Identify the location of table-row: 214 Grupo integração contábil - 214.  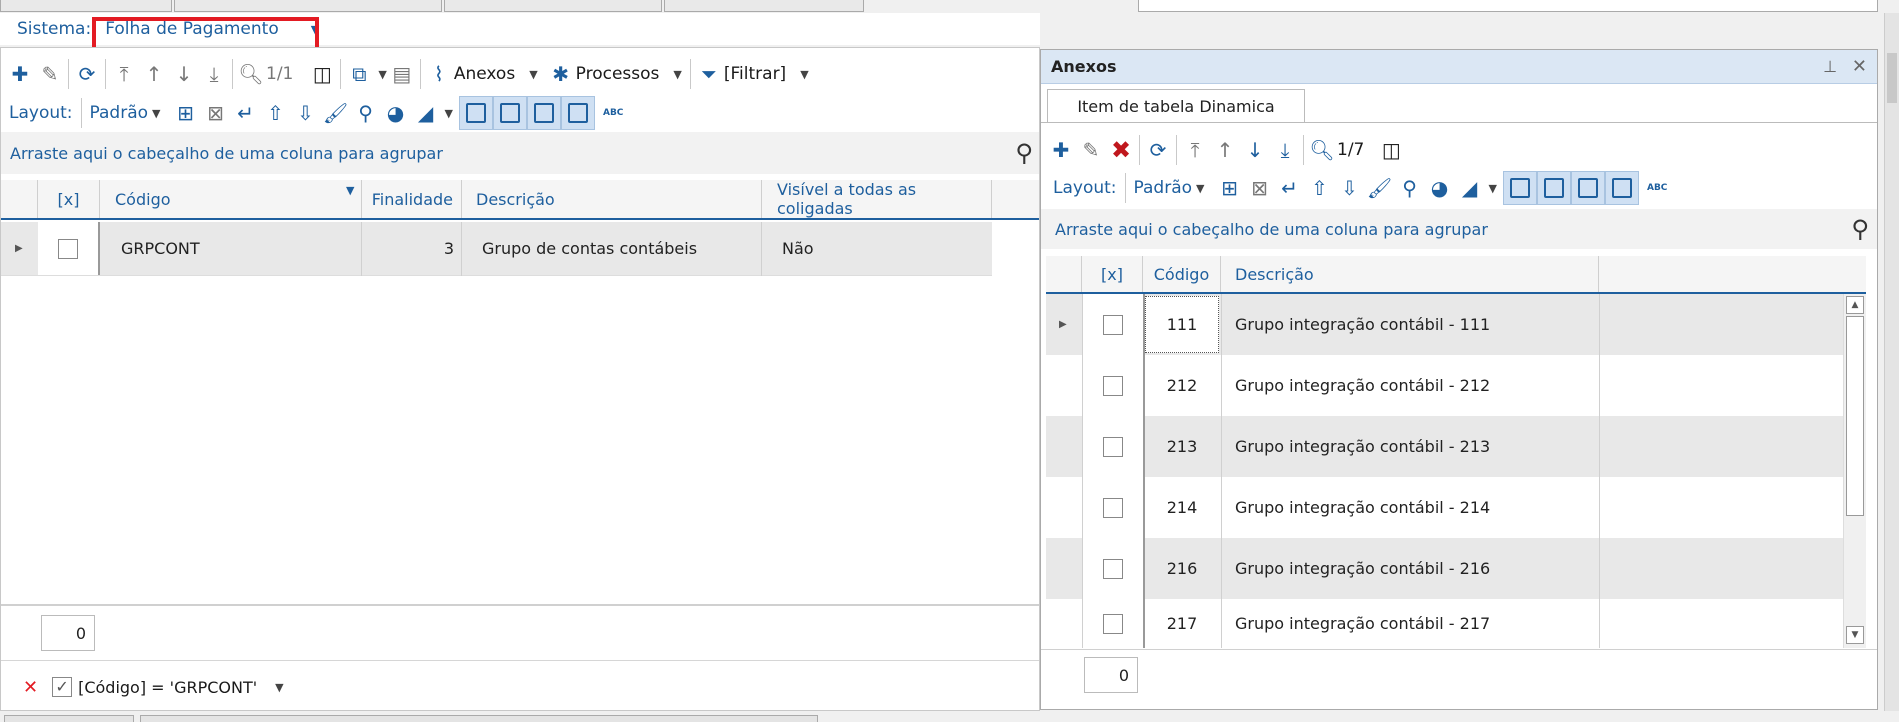
(1444, 507).